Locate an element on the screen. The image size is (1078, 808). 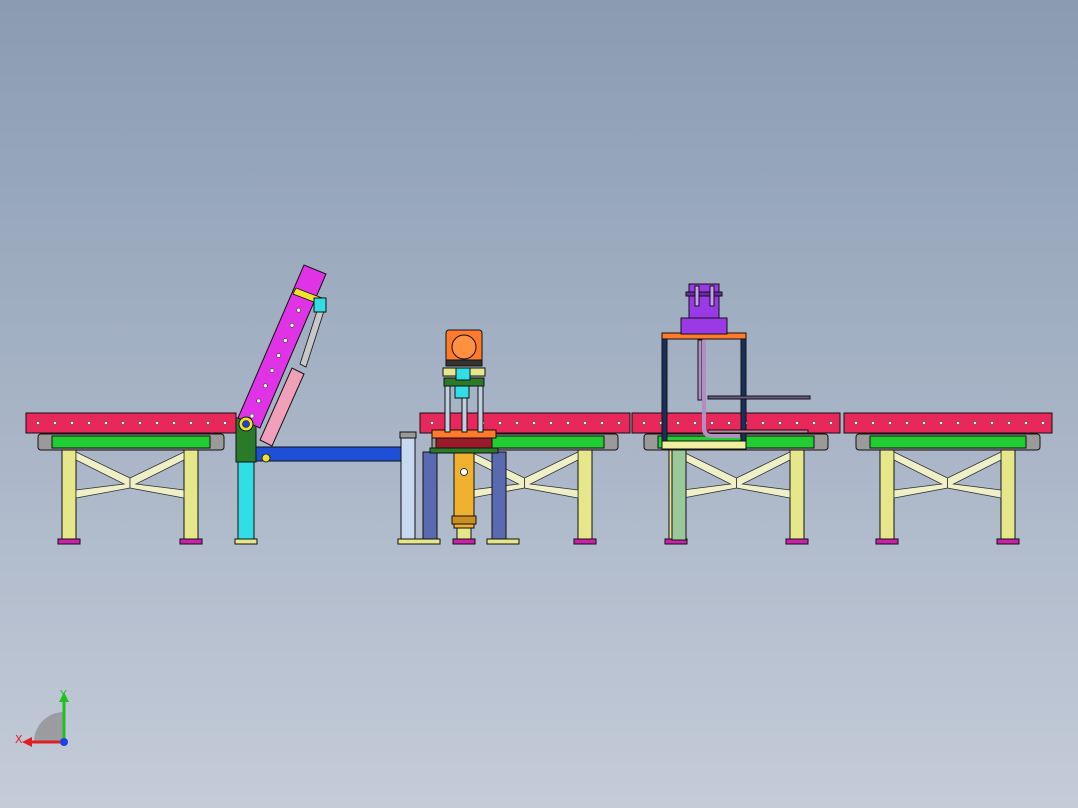
roller-bed is located at coordinates (131, 442).